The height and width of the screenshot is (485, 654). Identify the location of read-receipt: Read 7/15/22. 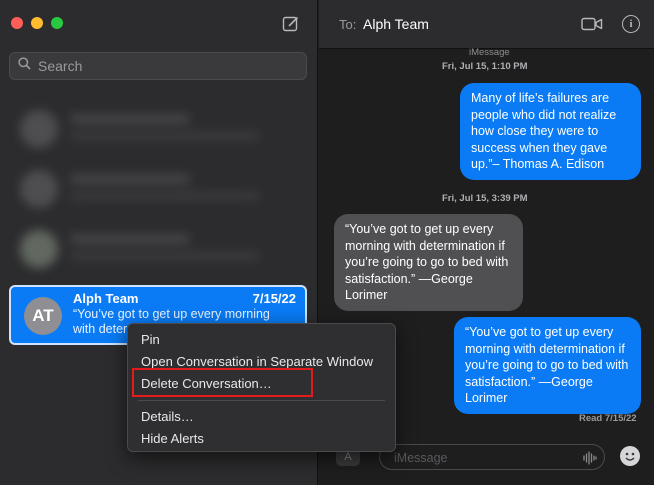
(608, 418).